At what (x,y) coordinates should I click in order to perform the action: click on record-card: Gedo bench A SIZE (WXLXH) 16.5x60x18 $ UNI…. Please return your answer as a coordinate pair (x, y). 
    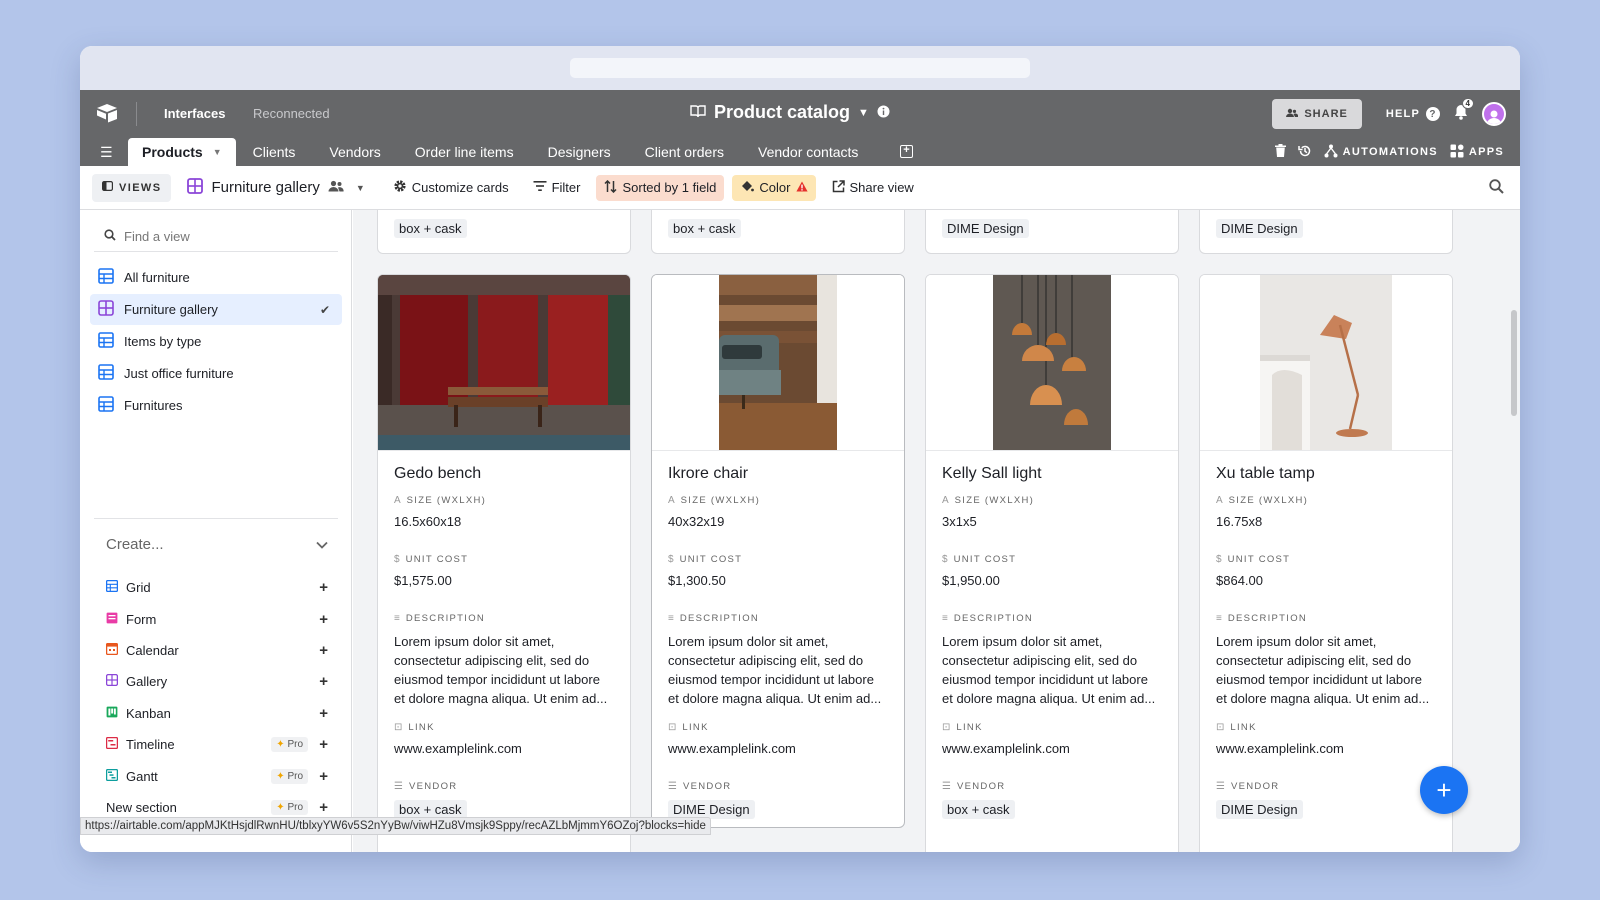
    Looking at the image, I should click on (504, 563).